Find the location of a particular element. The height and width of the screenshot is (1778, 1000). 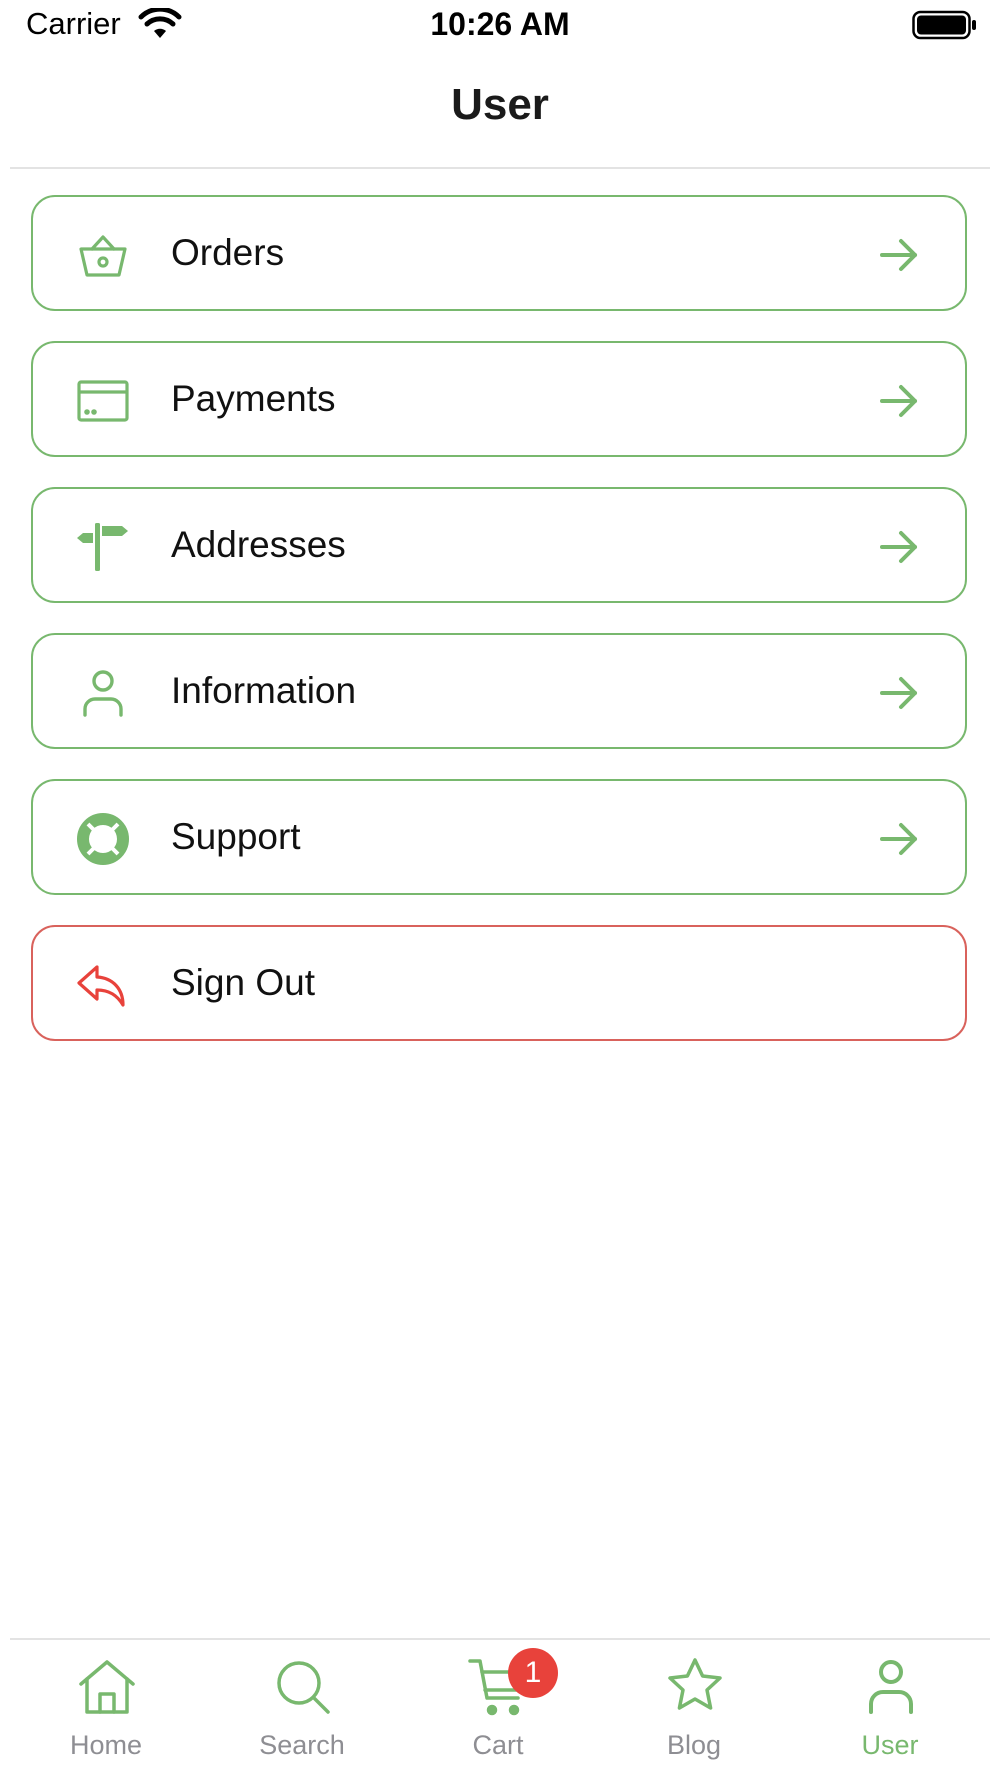

sign-out-button: Sign Out is located at coordinates (499, 983).